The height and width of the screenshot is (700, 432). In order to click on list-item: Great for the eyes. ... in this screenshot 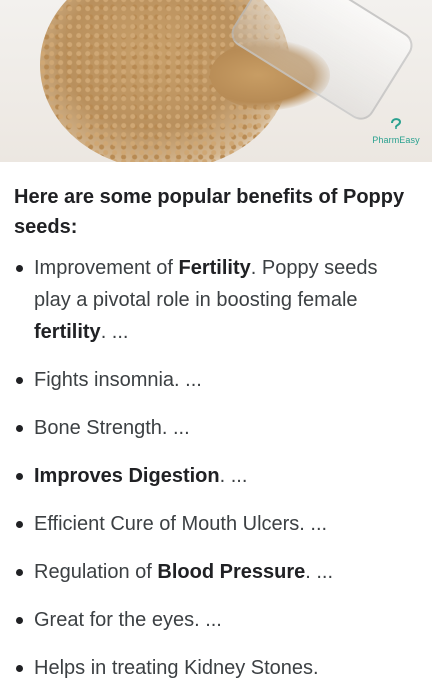, I will do `click(216, 620)`.